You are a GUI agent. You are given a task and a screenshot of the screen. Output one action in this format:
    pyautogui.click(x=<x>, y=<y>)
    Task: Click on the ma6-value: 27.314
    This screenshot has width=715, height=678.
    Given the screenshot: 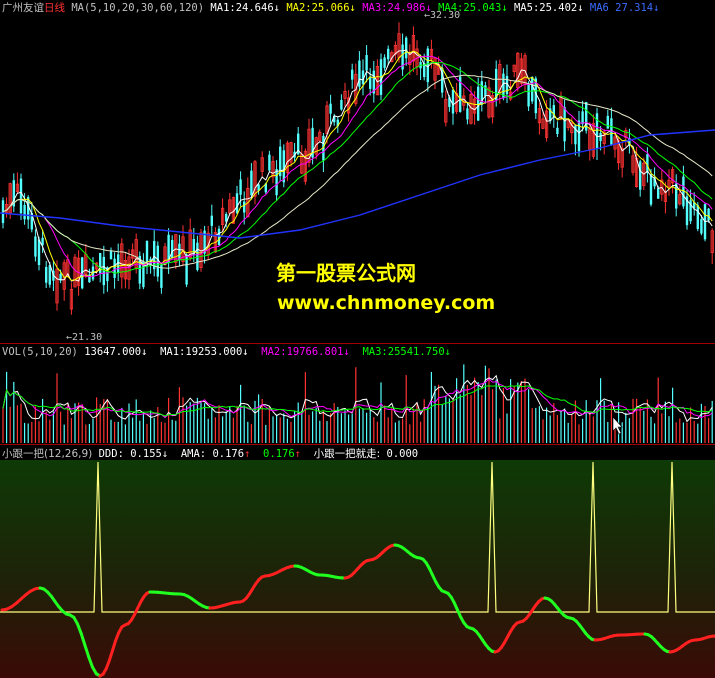 What is the action you would take?
    pyautogui.click(x=634, y=8)
    